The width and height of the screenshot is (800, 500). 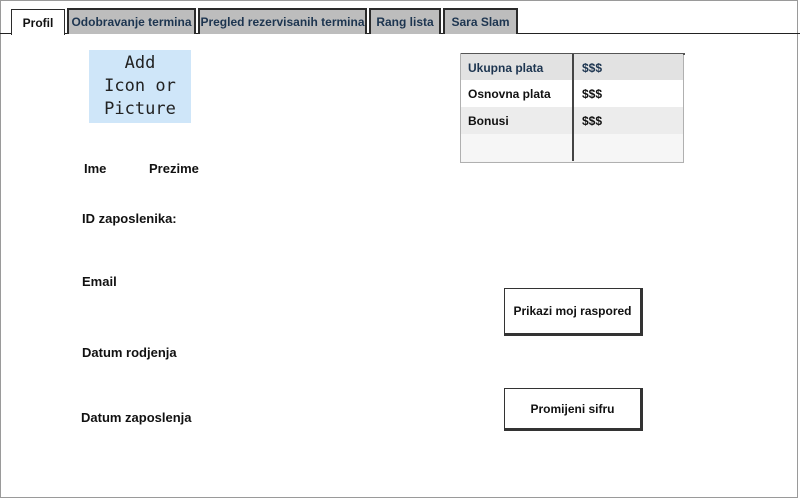 What do you see at coordinates (129, 218) in the screenshot?
I see `employee-id-label: ID zaposlenika:` at bounding box center [129, 218].